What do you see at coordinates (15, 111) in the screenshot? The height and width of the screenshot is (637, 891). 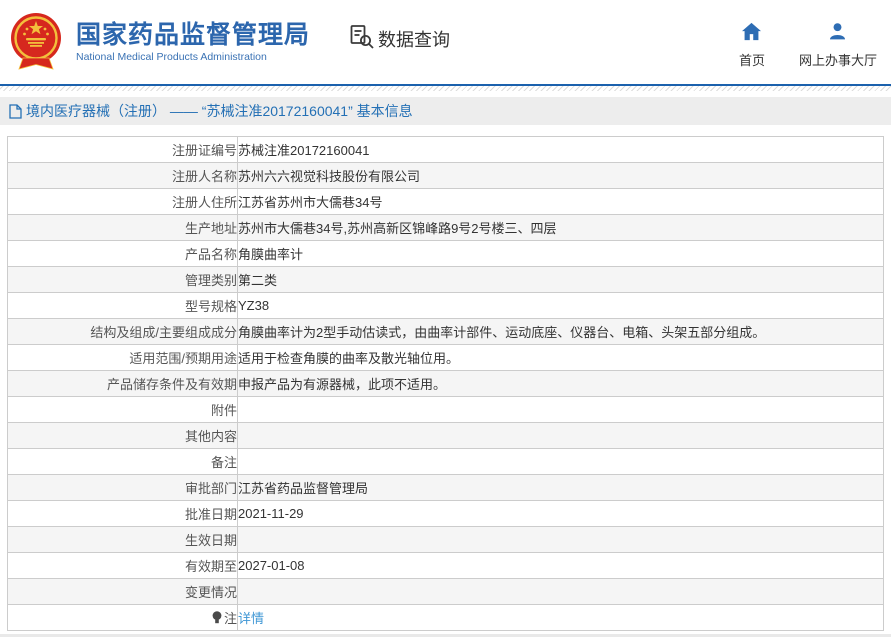 I see `document-icon` at bounding box center [15, 111].